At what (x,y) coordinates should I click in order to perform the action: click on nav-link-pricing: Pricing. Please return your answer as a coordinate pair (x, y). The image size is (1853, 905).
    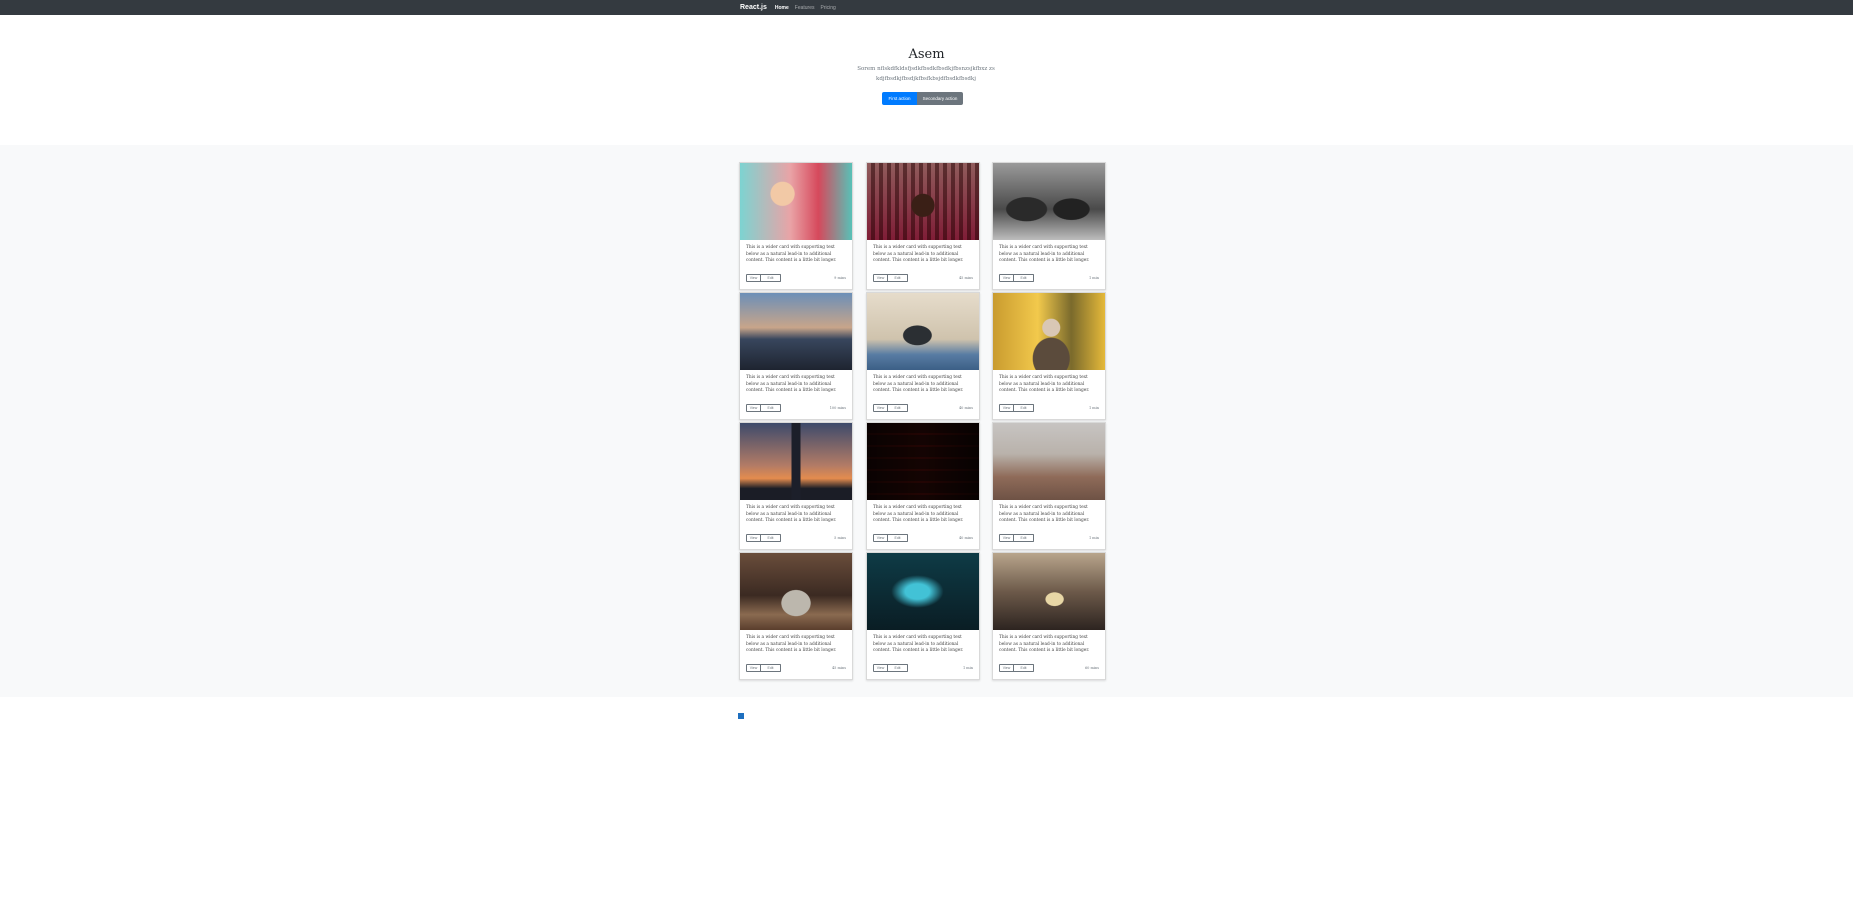
    Looking at the image, I should click on (828, 8).